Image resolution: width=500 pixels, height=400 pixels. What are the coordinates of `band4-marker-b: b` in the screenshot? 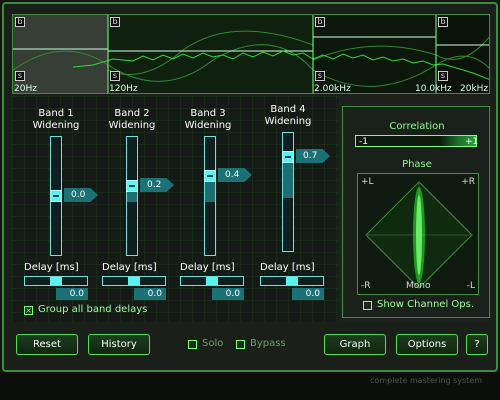 It's located at (443, 22).